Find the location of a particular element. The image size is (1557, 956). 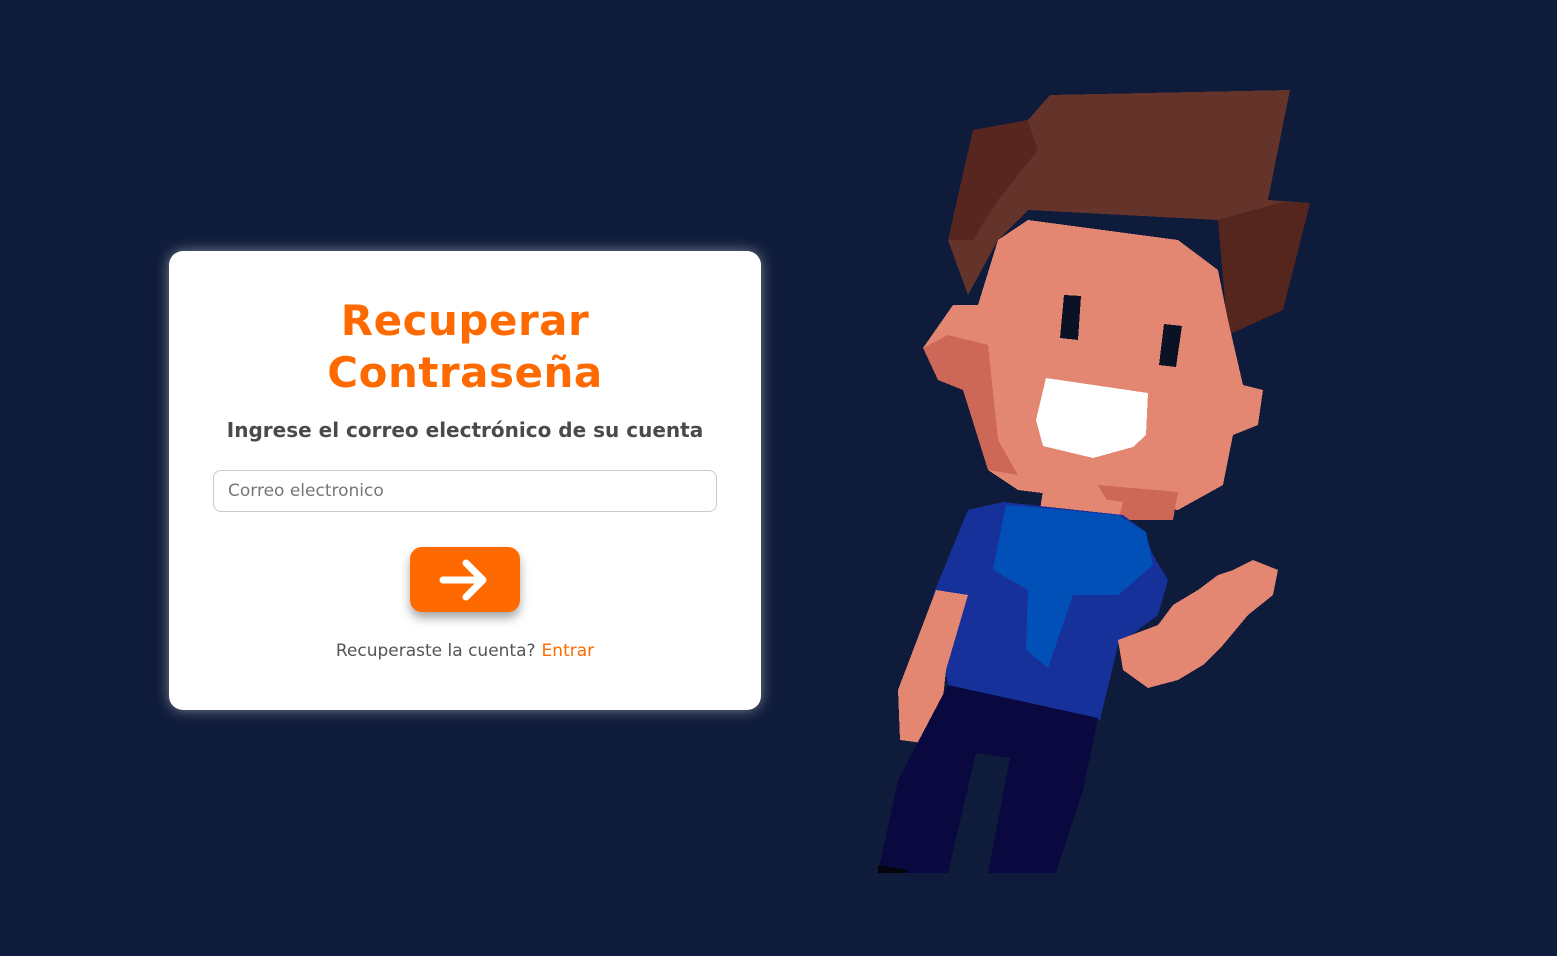

footer-text: Recuperaste la cuenta? is located at coordinates (435, 651).